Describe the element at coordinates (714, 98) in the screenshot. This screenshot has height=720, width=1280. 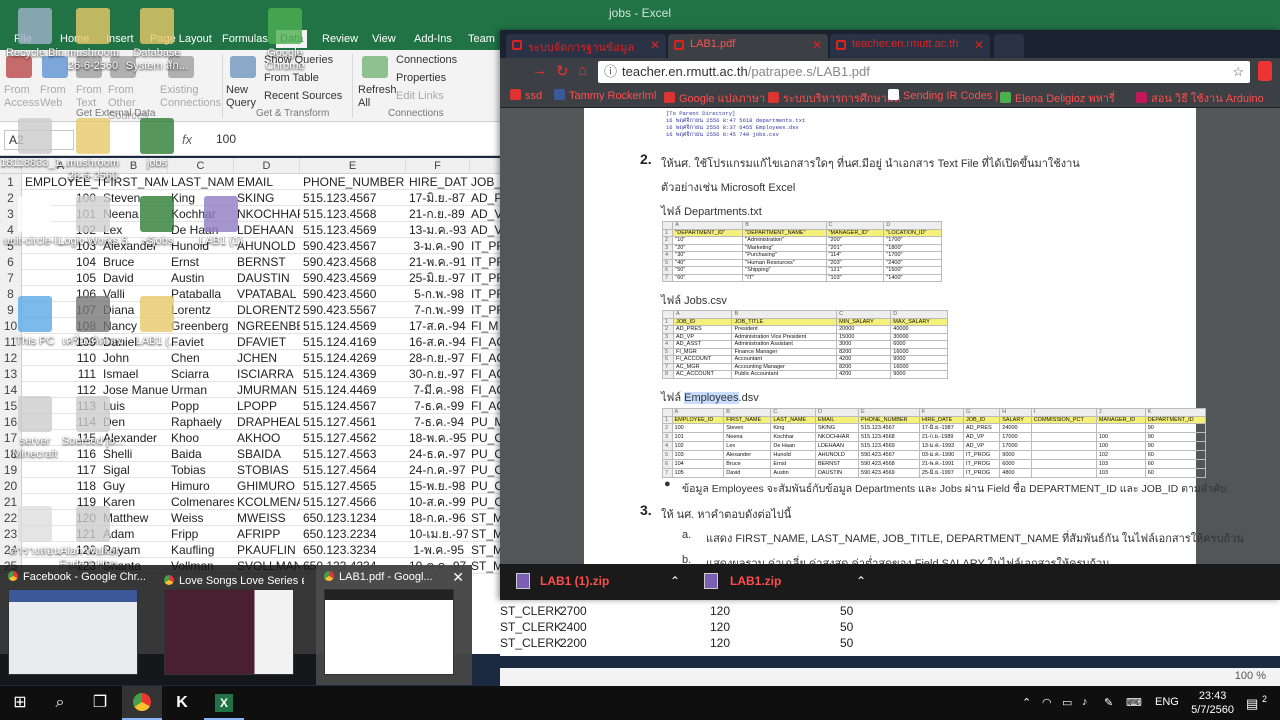
I see `bookmark-item: Google แปลภาษา` at that location.